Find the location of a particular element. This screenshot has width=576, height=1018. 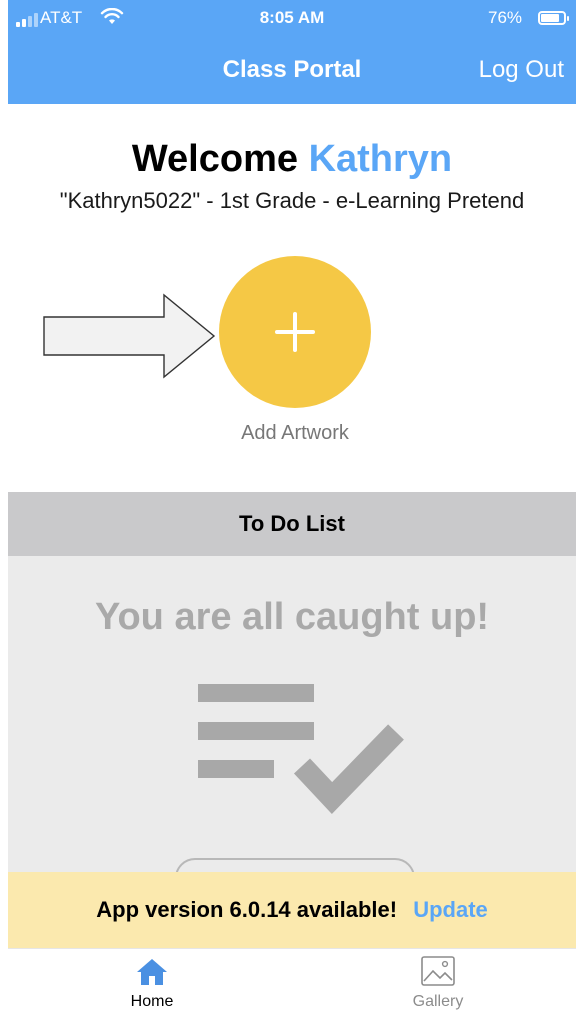

update-button: Update is located at coordinates (450, 909).